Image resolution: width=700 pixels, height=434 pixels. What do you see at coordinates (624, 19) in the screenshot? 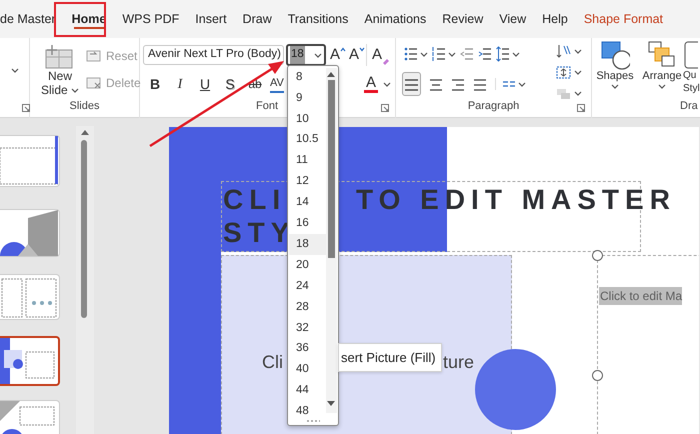
I see `ribbon-tab: Shape Format` at bounding box center [624, 19].